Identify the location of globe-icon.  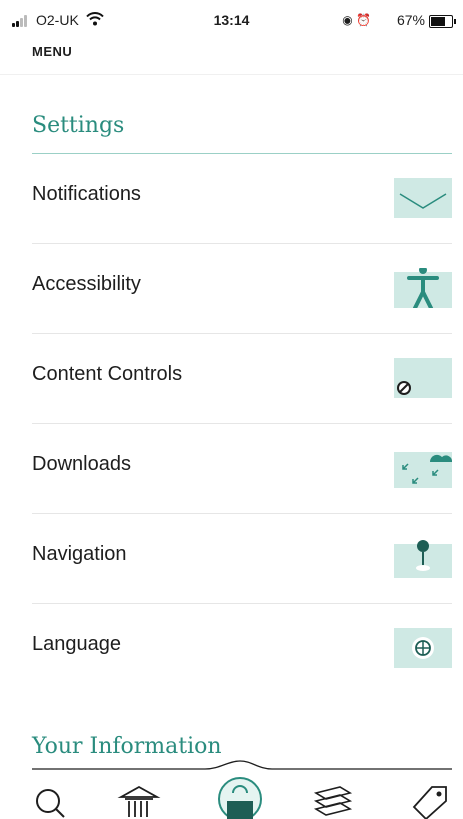
(423, 648).